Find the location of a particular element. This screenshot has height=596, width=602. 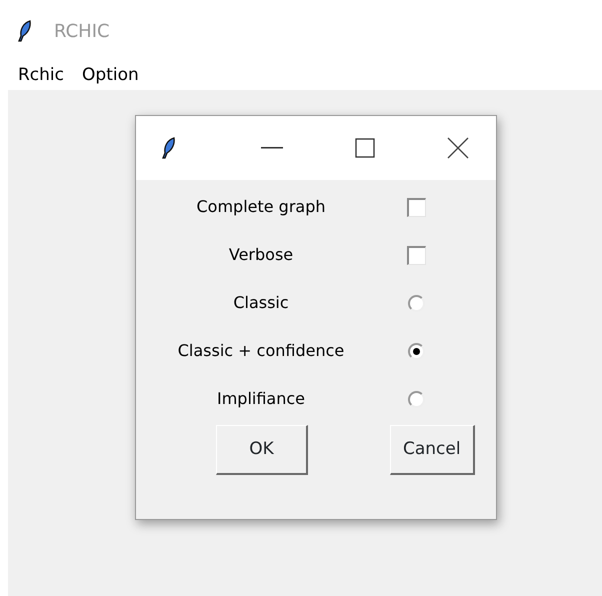

option-label: Complete graph is located at coordinates (261, 206).